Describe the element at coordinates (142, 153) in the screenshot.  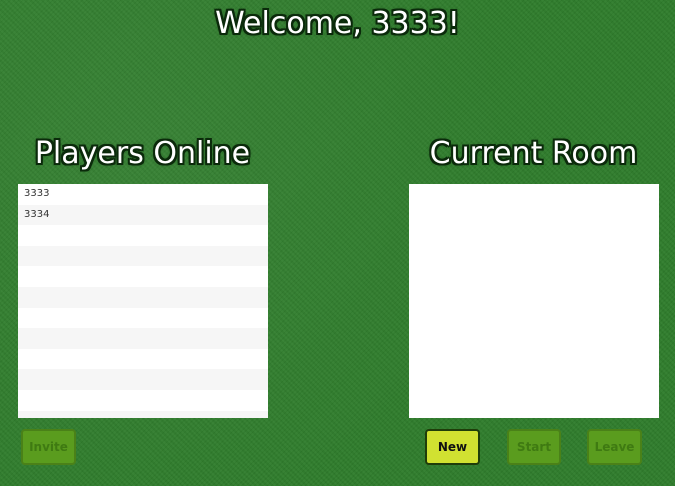
I see `players-online-title: Players Online` at that location.